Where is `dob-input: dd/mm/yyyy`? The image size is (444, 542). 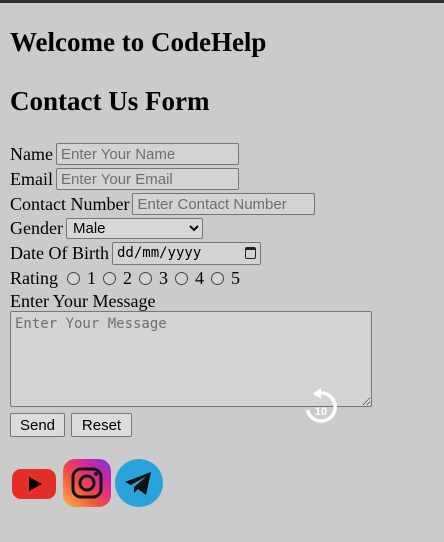 dob-input: dd/mm/yyyy is located at coordinates (186, 253).